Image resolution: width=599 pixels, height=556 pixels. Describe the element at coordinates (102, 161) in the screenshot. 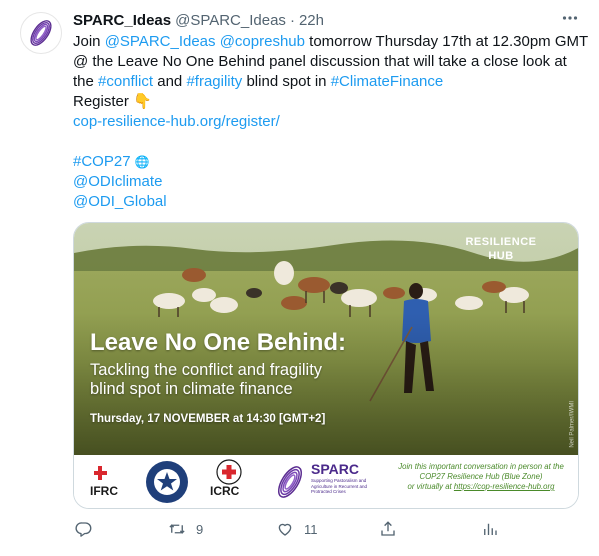

I see `hashtag-cop27: #COP27` at that location.